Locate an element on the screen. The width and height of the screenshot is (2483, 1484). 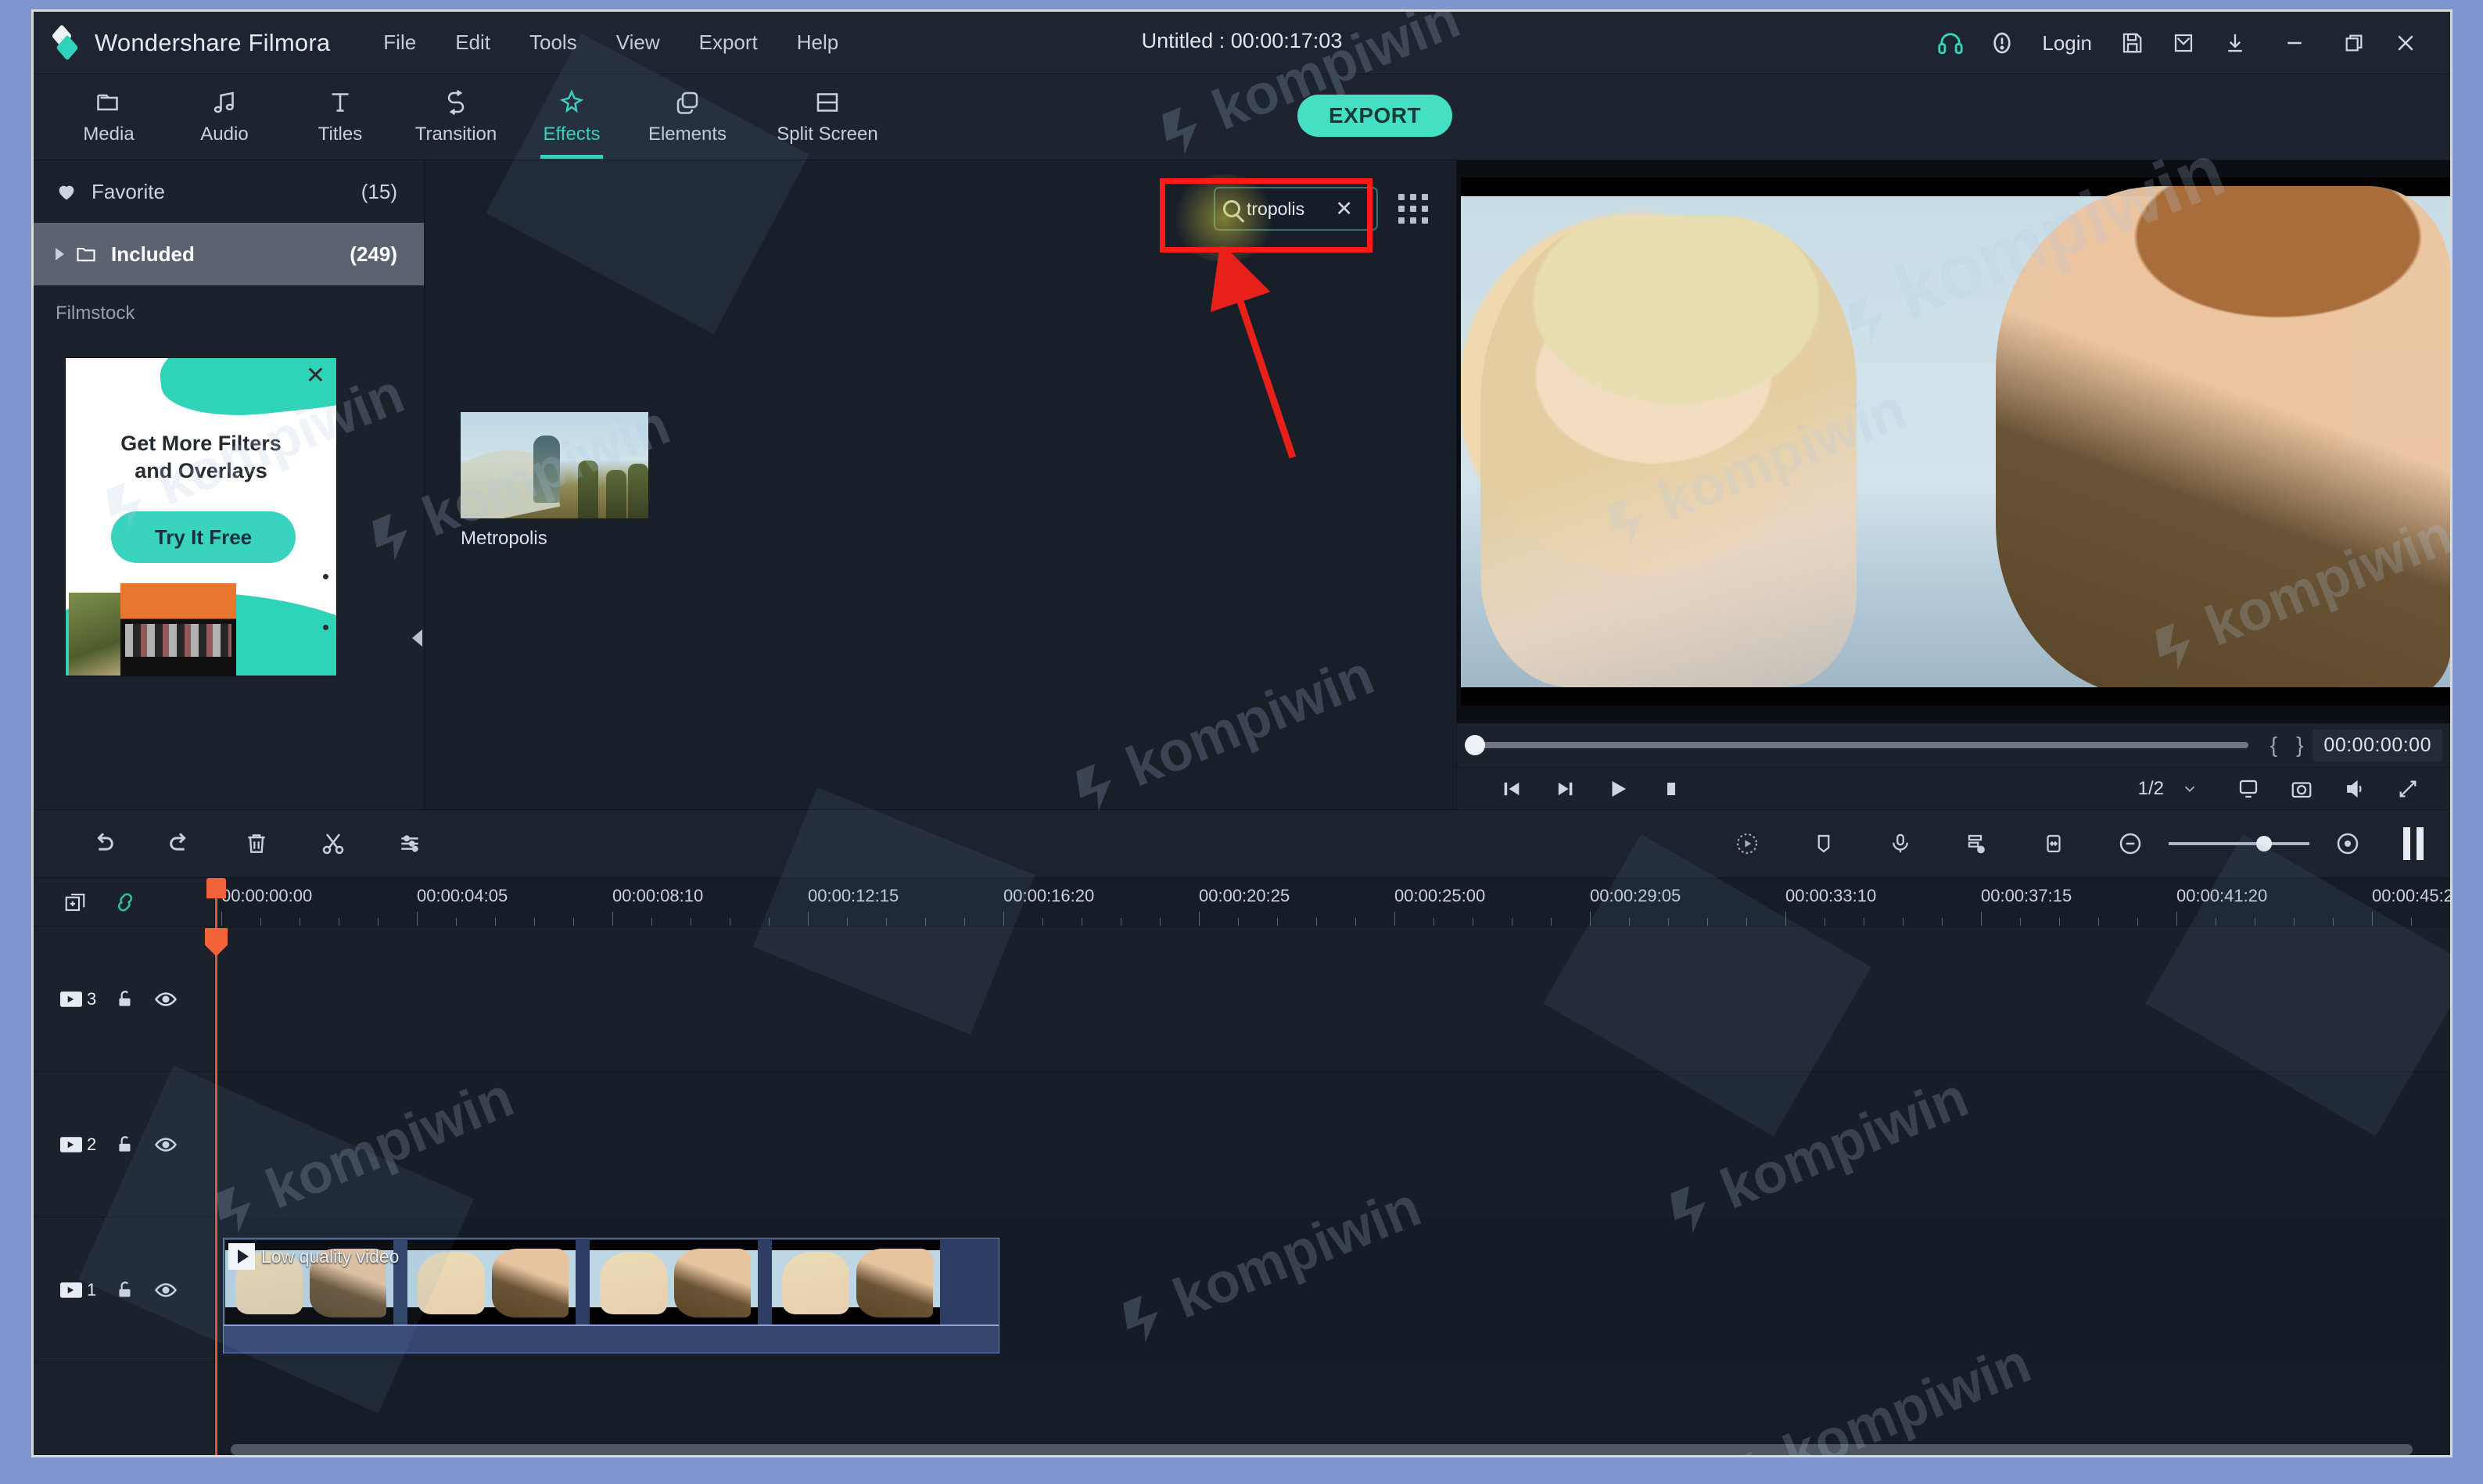
undo-button is located at coordinates (103, 843).